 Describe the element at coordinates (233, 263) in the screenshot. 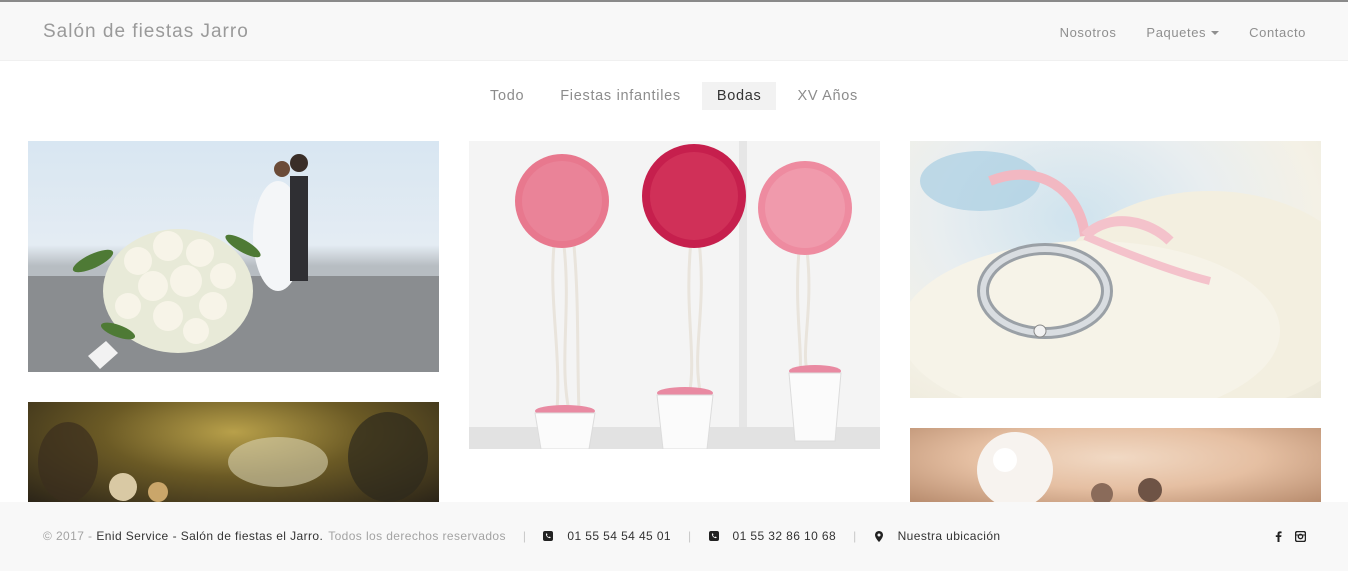

I see `bouquet-image` at that location.